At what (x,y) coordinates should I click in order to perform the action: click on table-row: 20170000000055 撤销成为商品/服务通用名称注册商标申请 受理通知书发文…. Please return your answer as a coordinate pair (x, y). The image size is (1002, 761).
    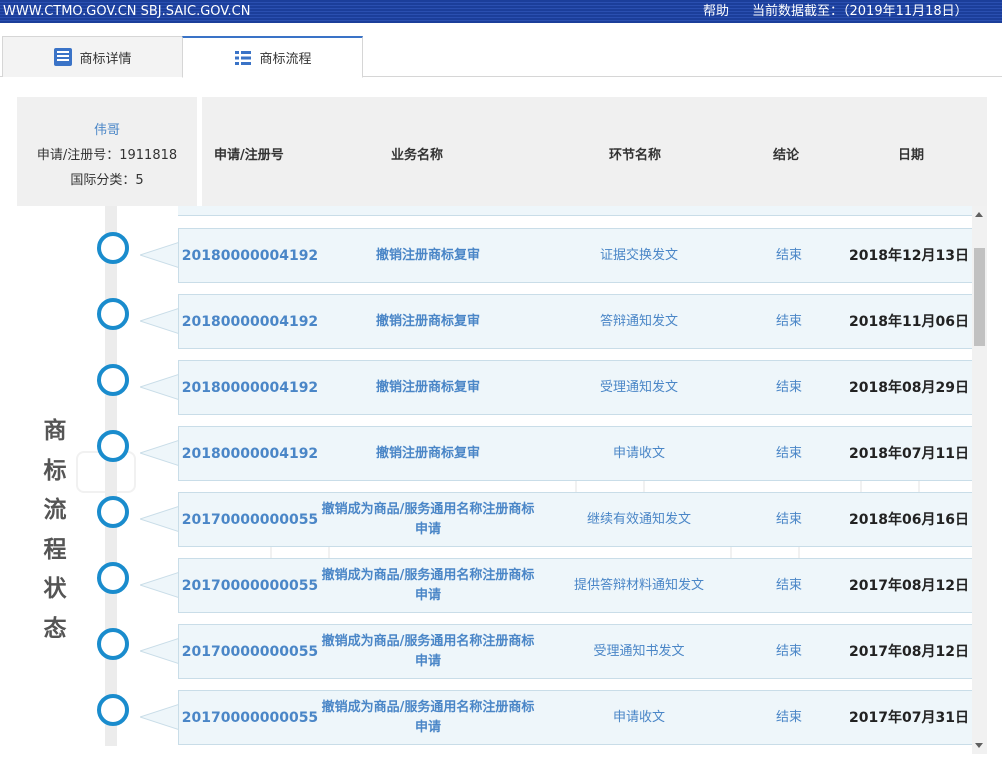
    Looking at the image, I should click on (575, 651).